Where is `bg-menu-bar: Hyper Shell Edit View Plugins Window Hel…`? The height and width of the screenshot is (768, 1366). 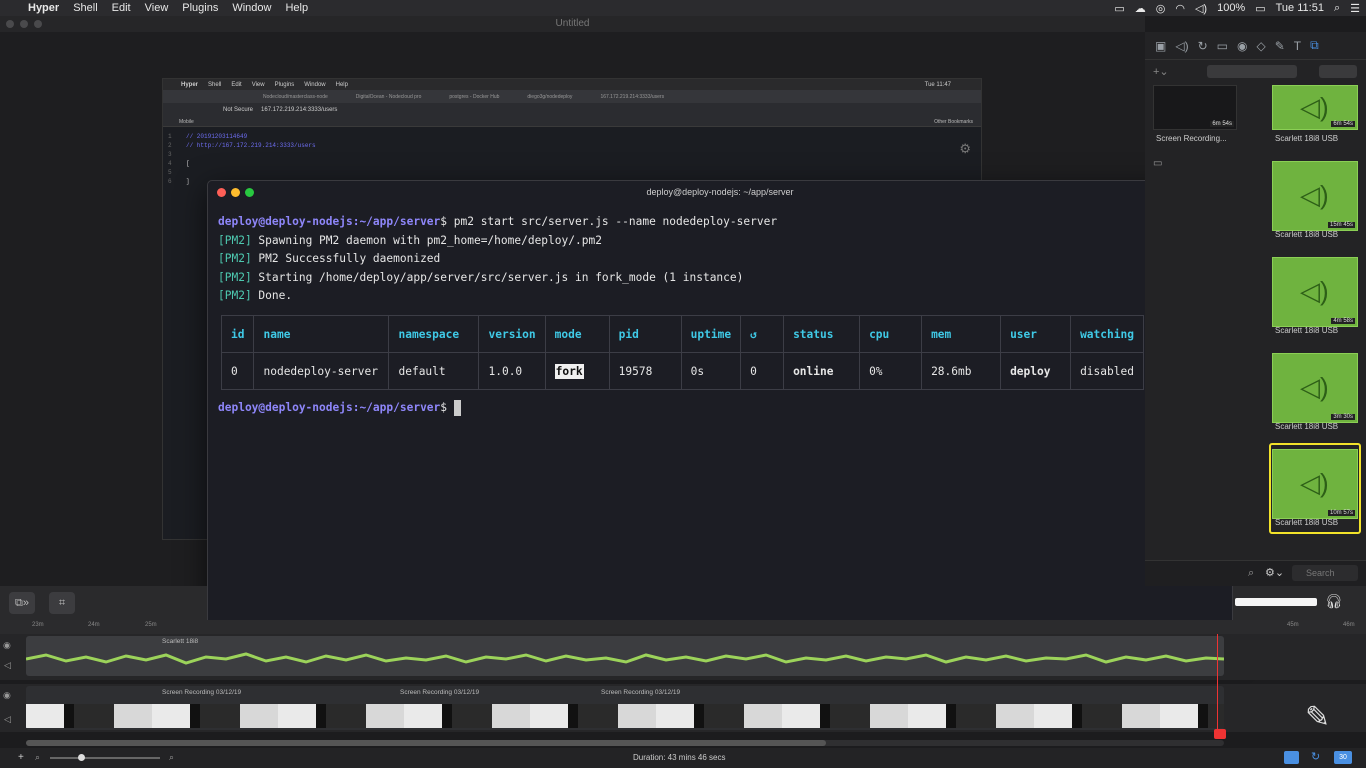
bg-menu-bar: Hyper Shell Edit View Plugins Window Hel… is located at coordinates (572, 84).